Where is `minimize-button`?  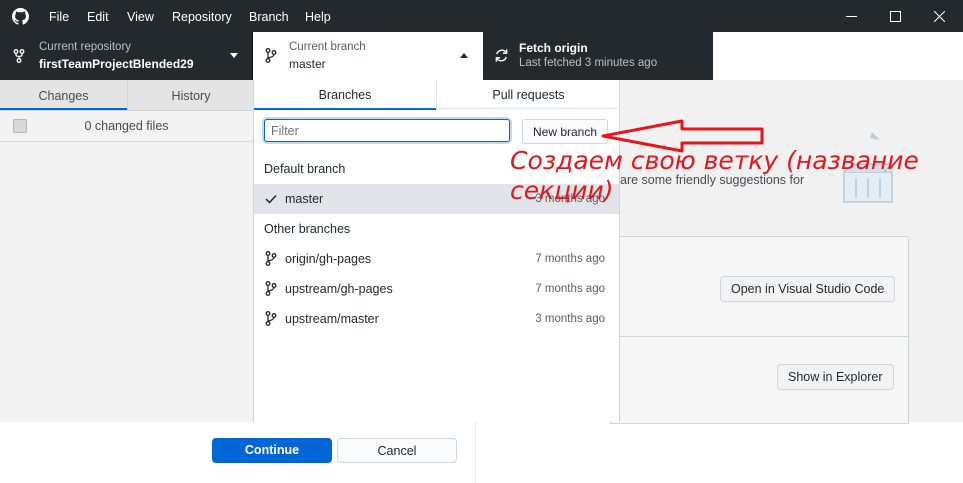
minimize-button is located at coordinates (851, 16).